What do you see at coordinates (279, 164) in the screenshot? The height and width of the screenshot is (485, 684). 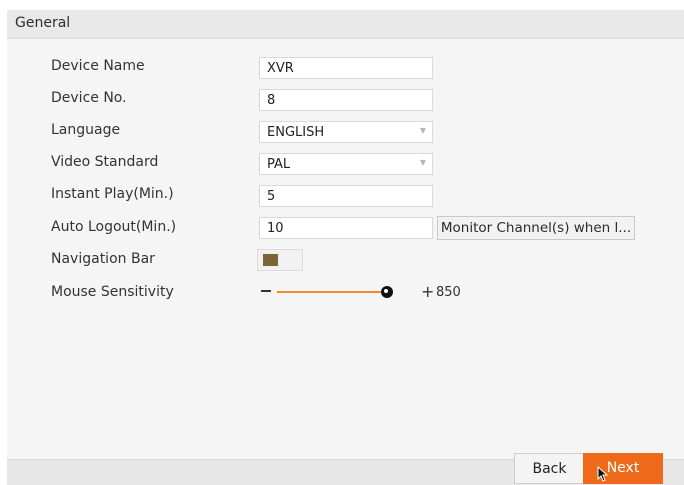 I see `video-standard-value: PAL` at bounding box center [279, 164].